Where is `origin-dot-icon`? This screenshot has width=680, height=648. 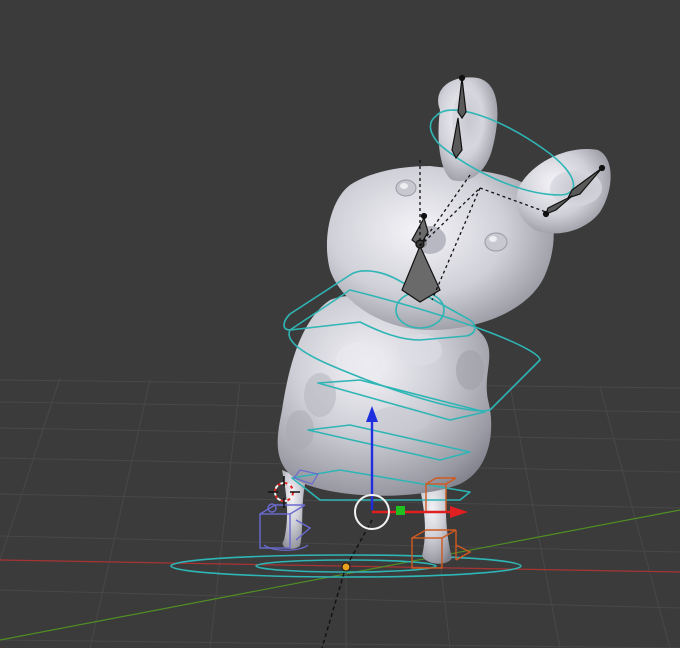
origin-dot-icon is located at coordinates (346, 567).